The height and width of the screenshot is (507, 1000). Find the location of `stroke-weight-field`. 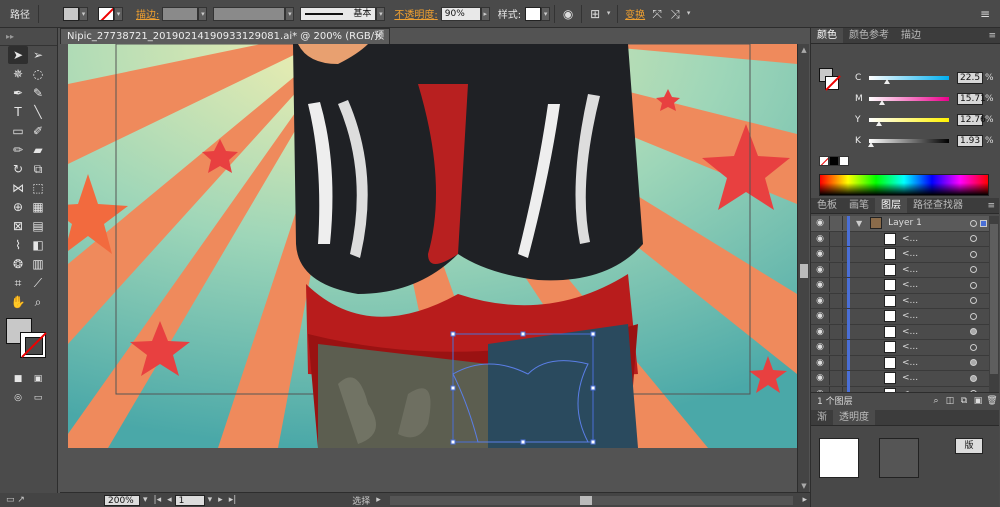

stroke-weight-field is located at coordinates (180, 13).